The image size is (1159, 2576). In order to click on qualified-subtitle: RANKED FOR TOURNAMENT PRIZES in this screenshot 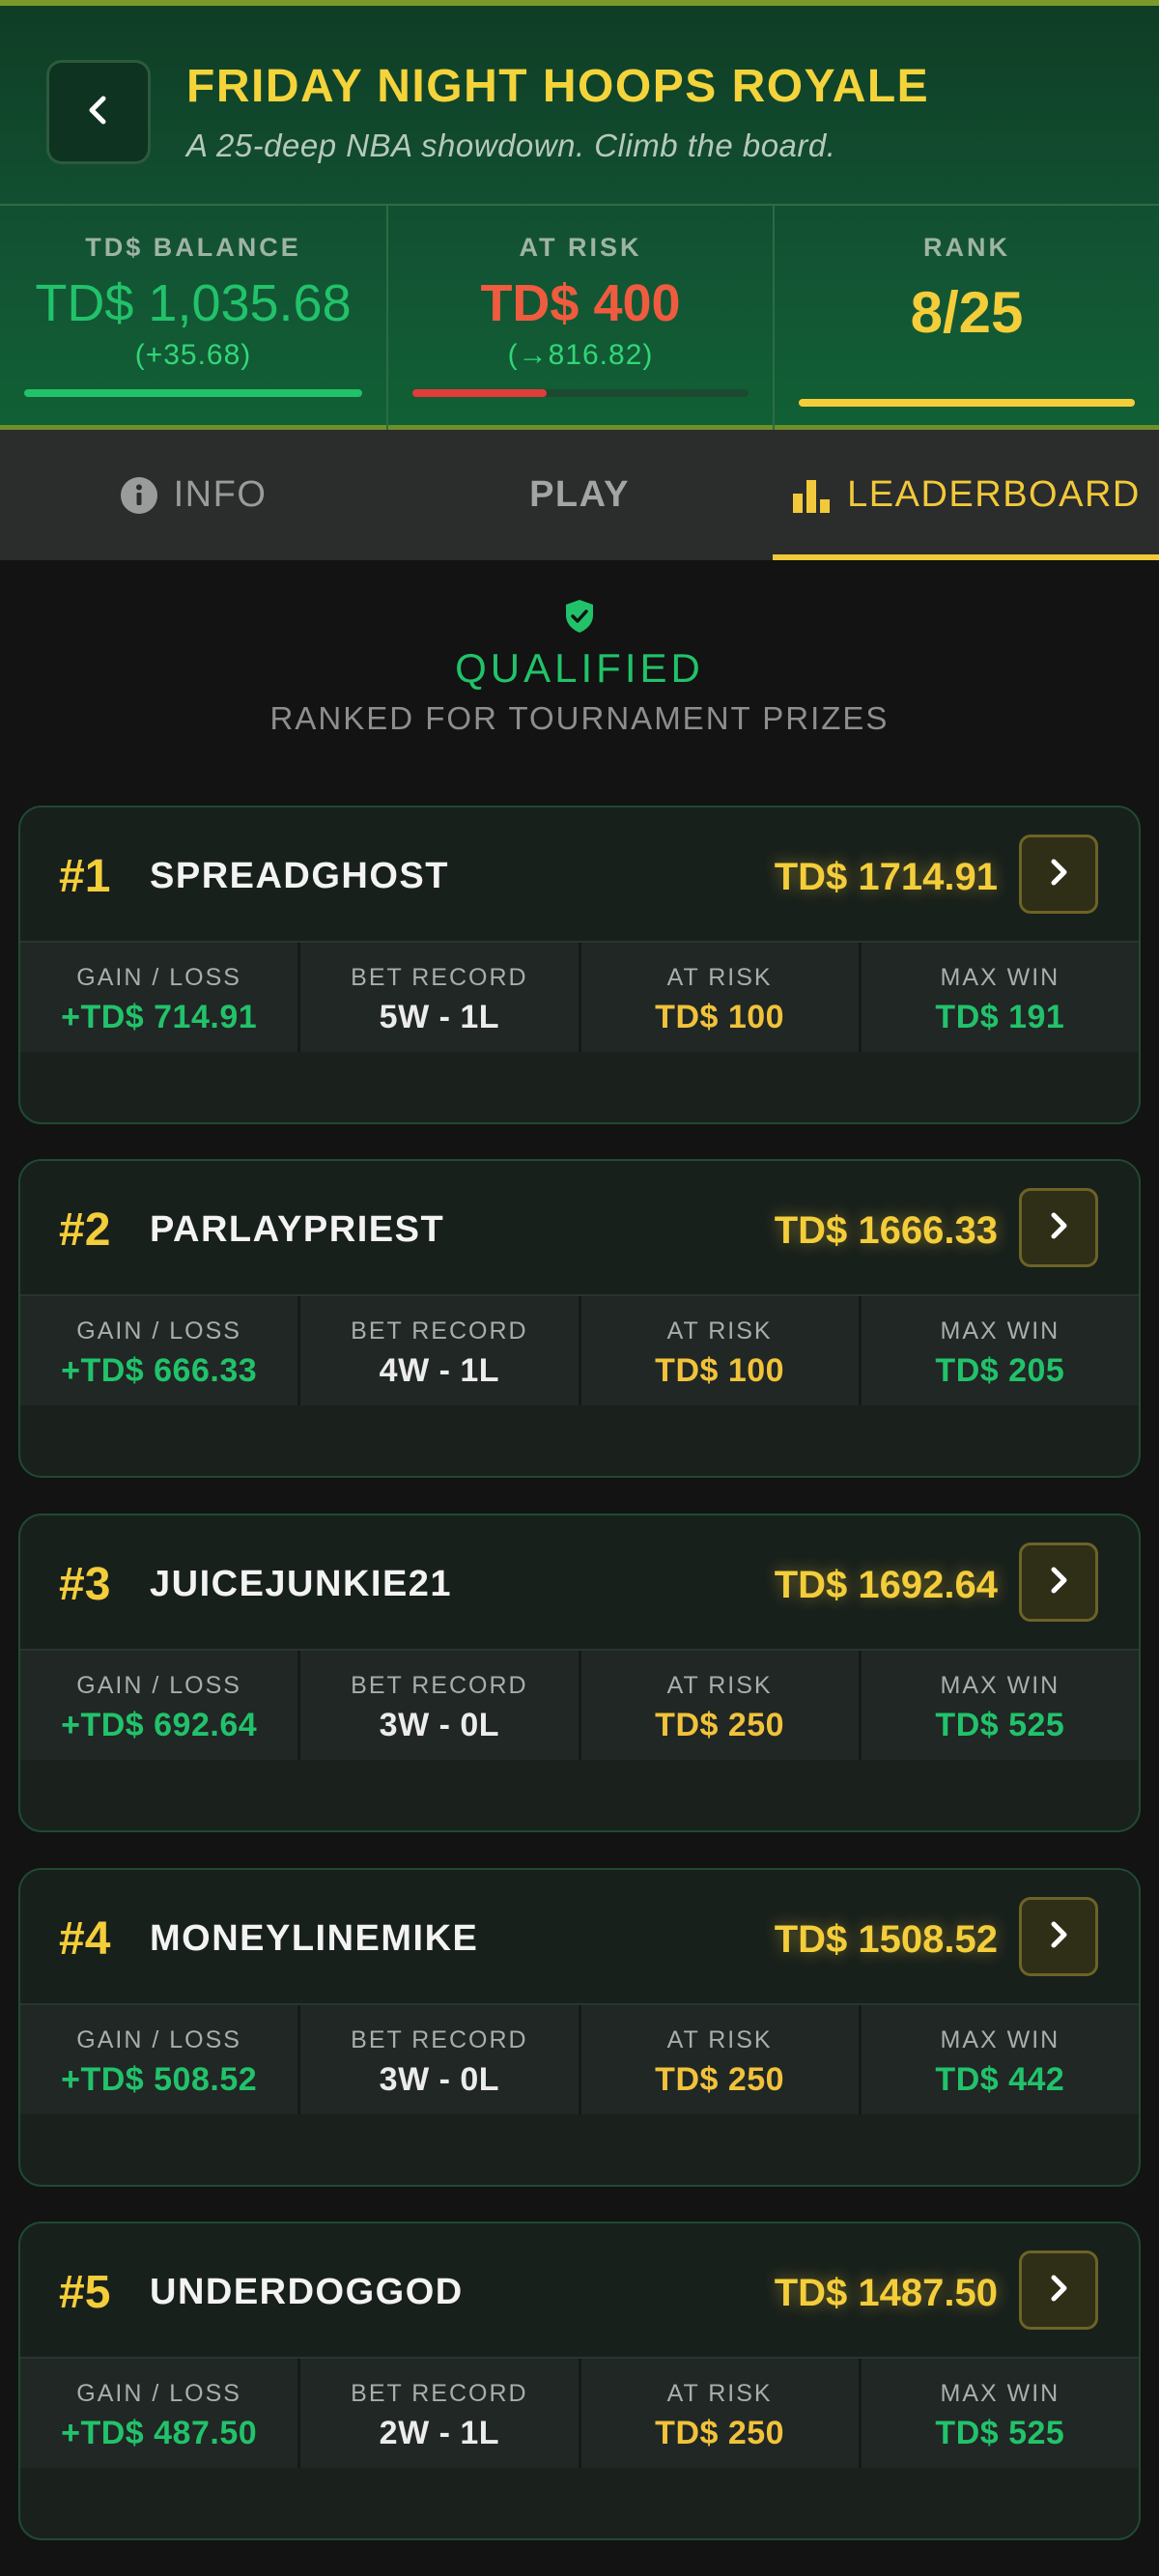, I will do `click(579, 718)`.